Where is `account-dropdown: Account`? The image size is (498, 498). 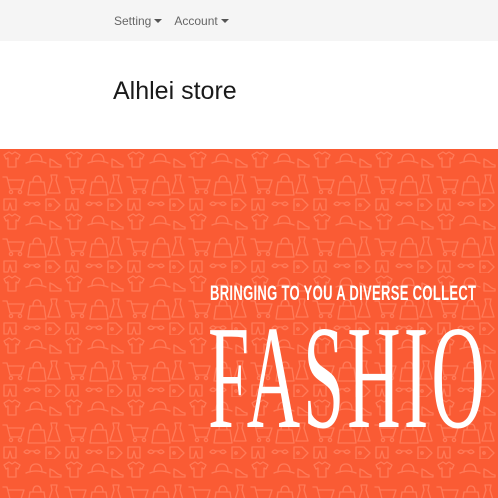 account-dropdown: Account is located at coordinates (201, 20).